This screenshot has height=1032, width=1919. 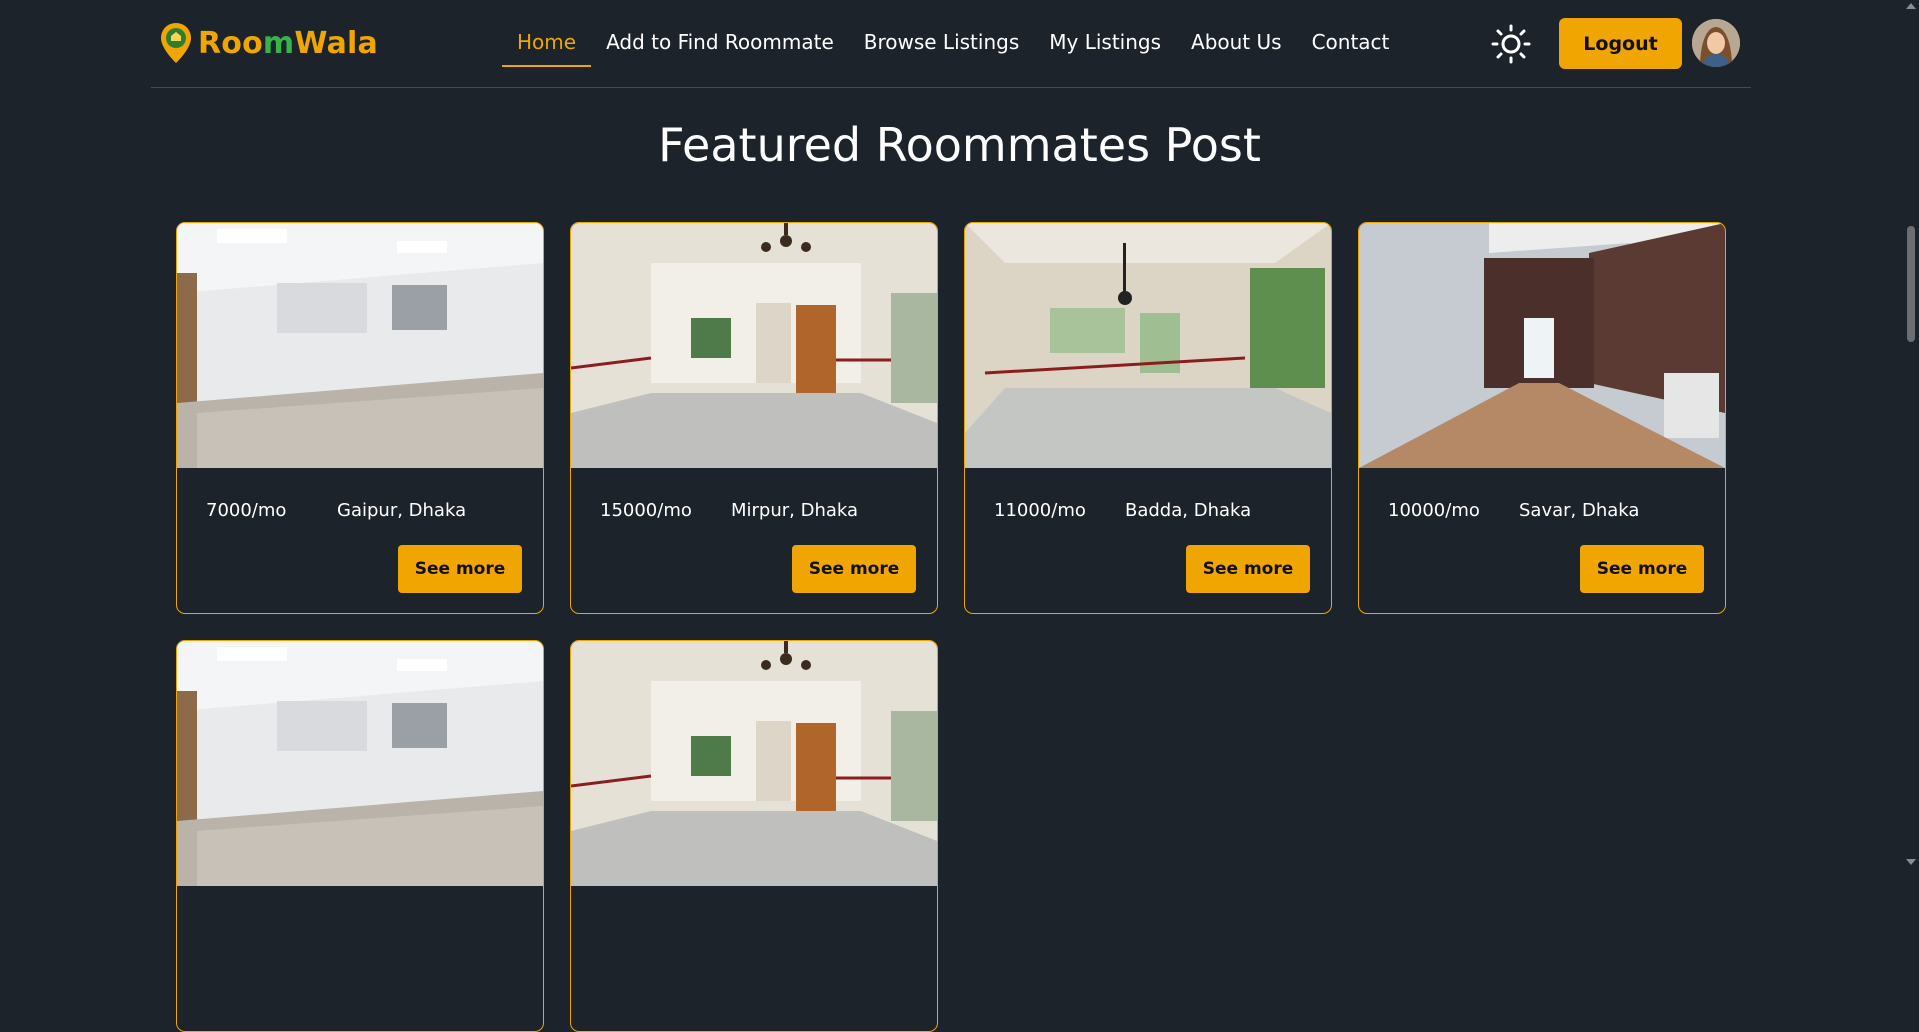 What do you see at coordinates (1911, 284) in the screenshot?
I see `scroll-thumb` at bounding box center [1911, 284].